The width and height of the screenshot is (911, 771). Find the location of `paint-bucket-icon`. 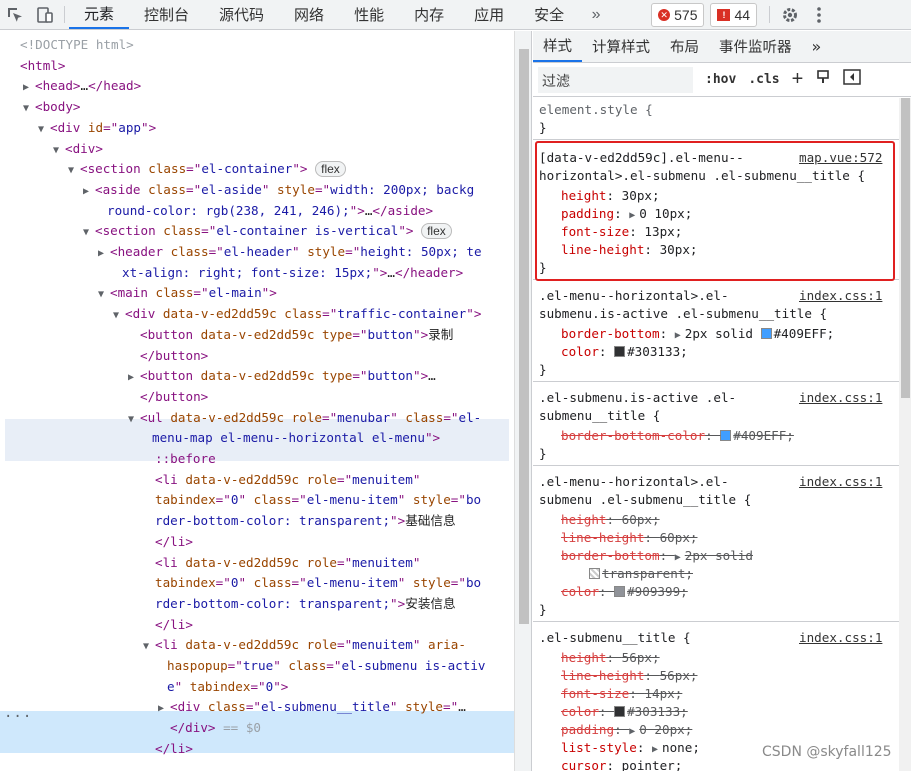

paint-bucket-icon is located at coordinates (823, 79).